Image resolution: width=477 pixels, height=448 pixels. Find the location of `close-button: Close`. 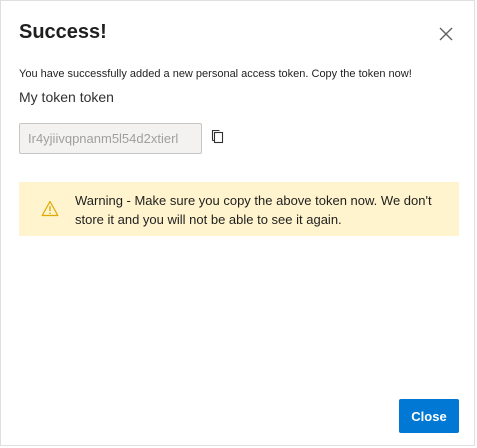

close-button: Close is located at coordinates (429, 416).